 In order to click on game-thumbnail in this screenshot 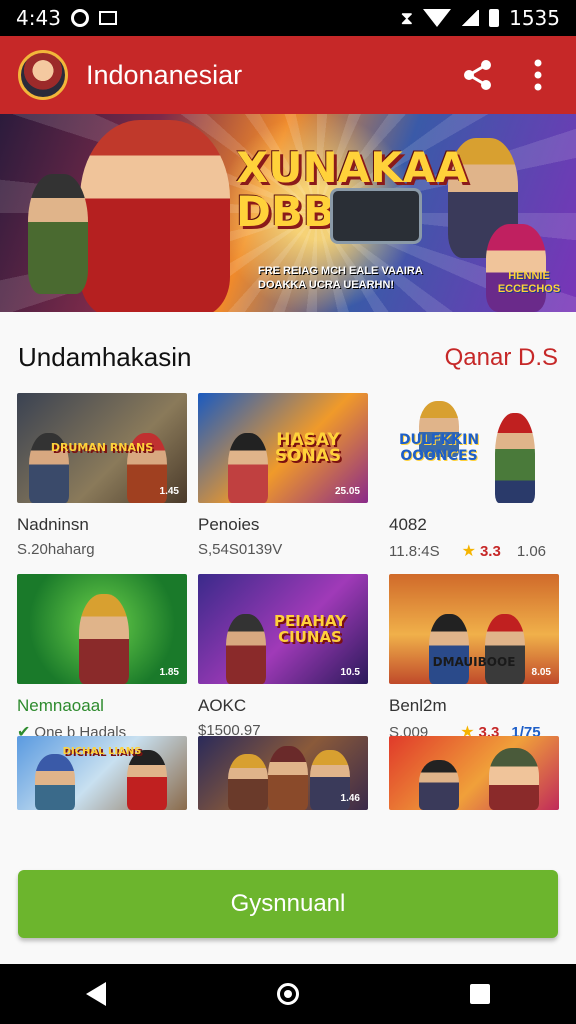, I will do `click(474, 773)`.